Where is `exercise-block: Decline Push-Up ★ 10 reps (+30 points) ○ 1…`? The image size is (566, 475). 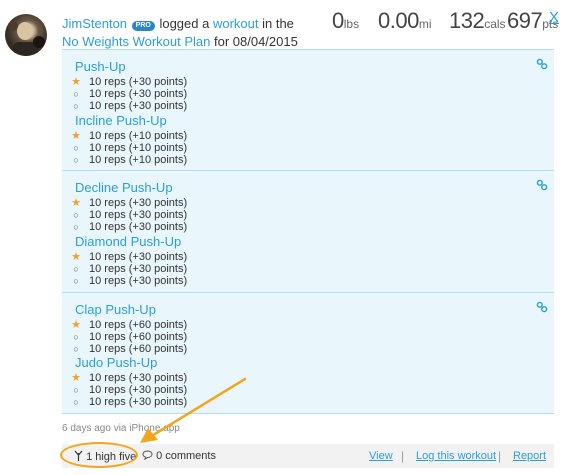 exercise-block: Decline Push-Up ★ 10 reps (+30 points) ○ 1… is located at coordinates (129, 206).